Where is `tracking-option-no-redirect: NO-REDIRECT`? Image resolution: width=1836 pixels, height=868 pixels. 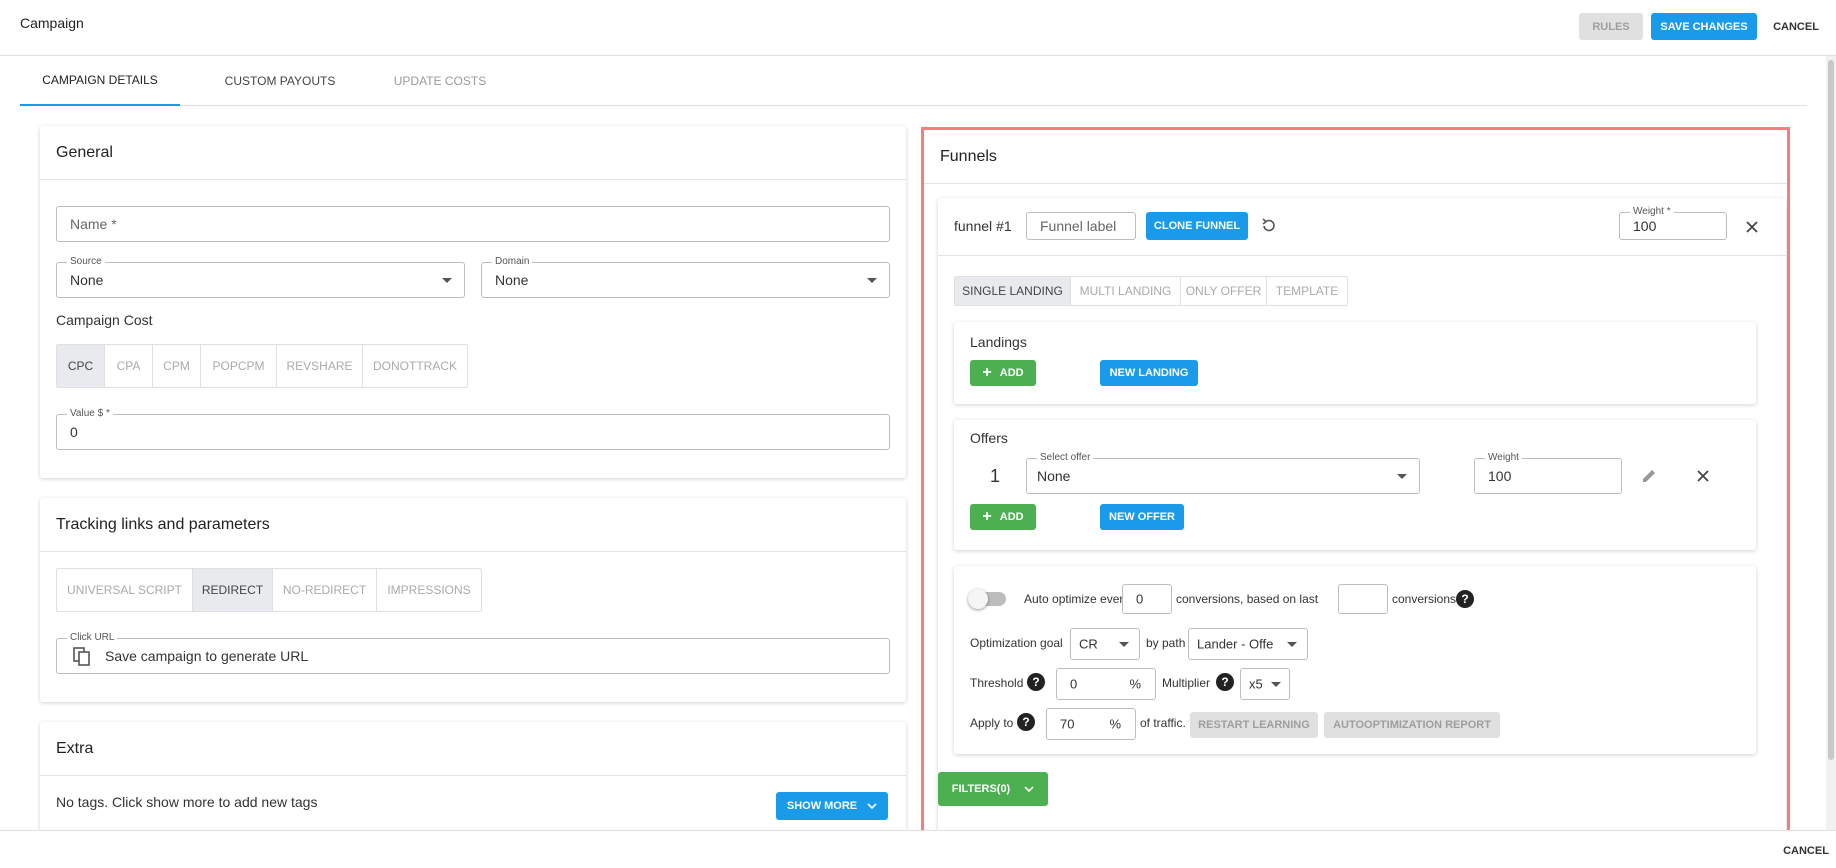
tracking-option-no-redirect: NO-REDIRECT is located at coordinates (325, 590).